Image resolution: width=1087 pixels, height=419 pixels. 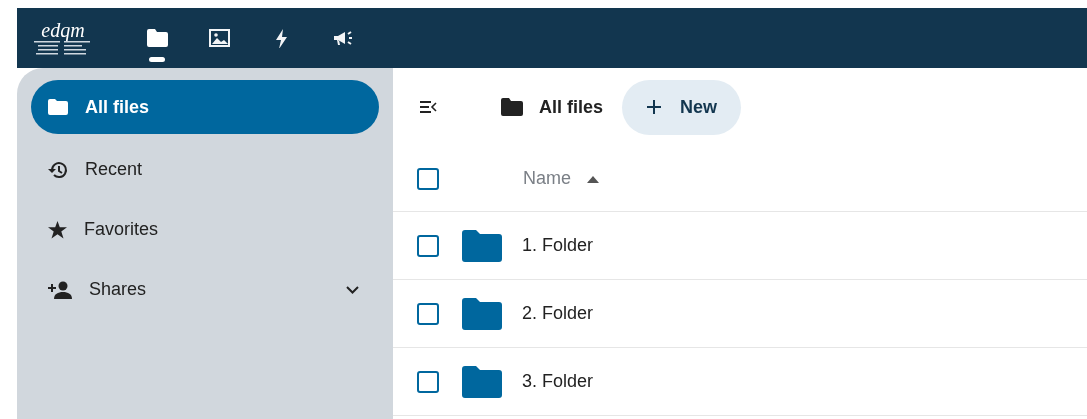 I want to click on sort-ascending-icon, so click(x=593, y=178).